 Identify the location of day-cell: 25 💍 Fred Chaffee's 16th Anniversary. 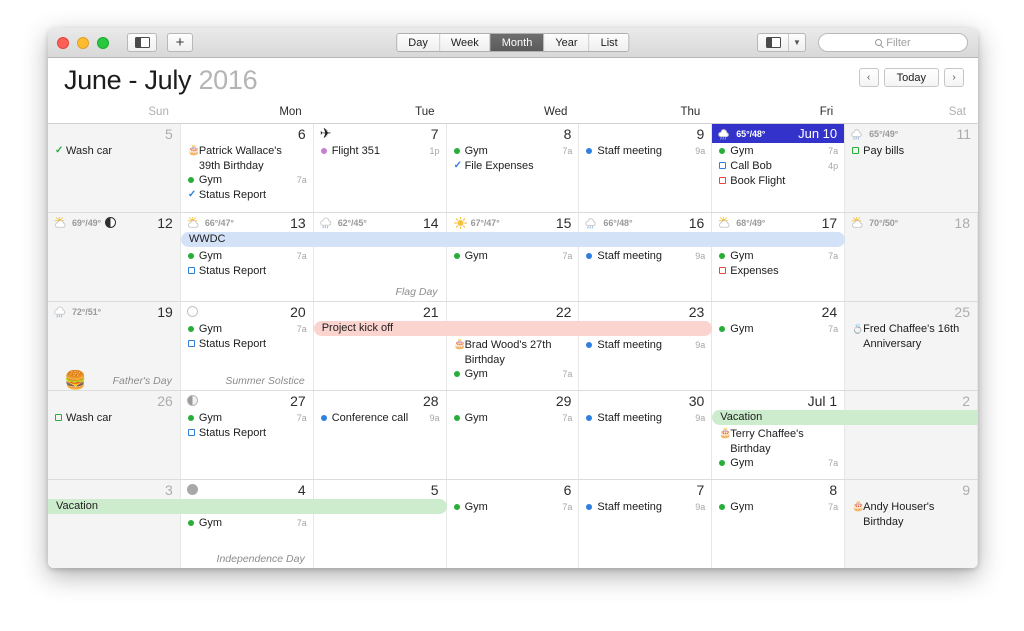
(911, 346).